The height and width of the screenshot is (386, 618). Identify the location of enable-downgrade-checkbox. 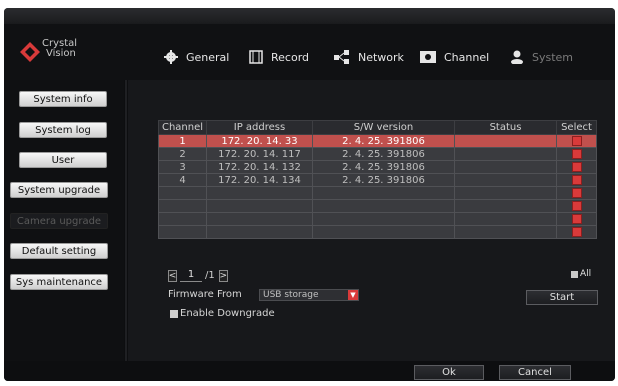
(174, 313).